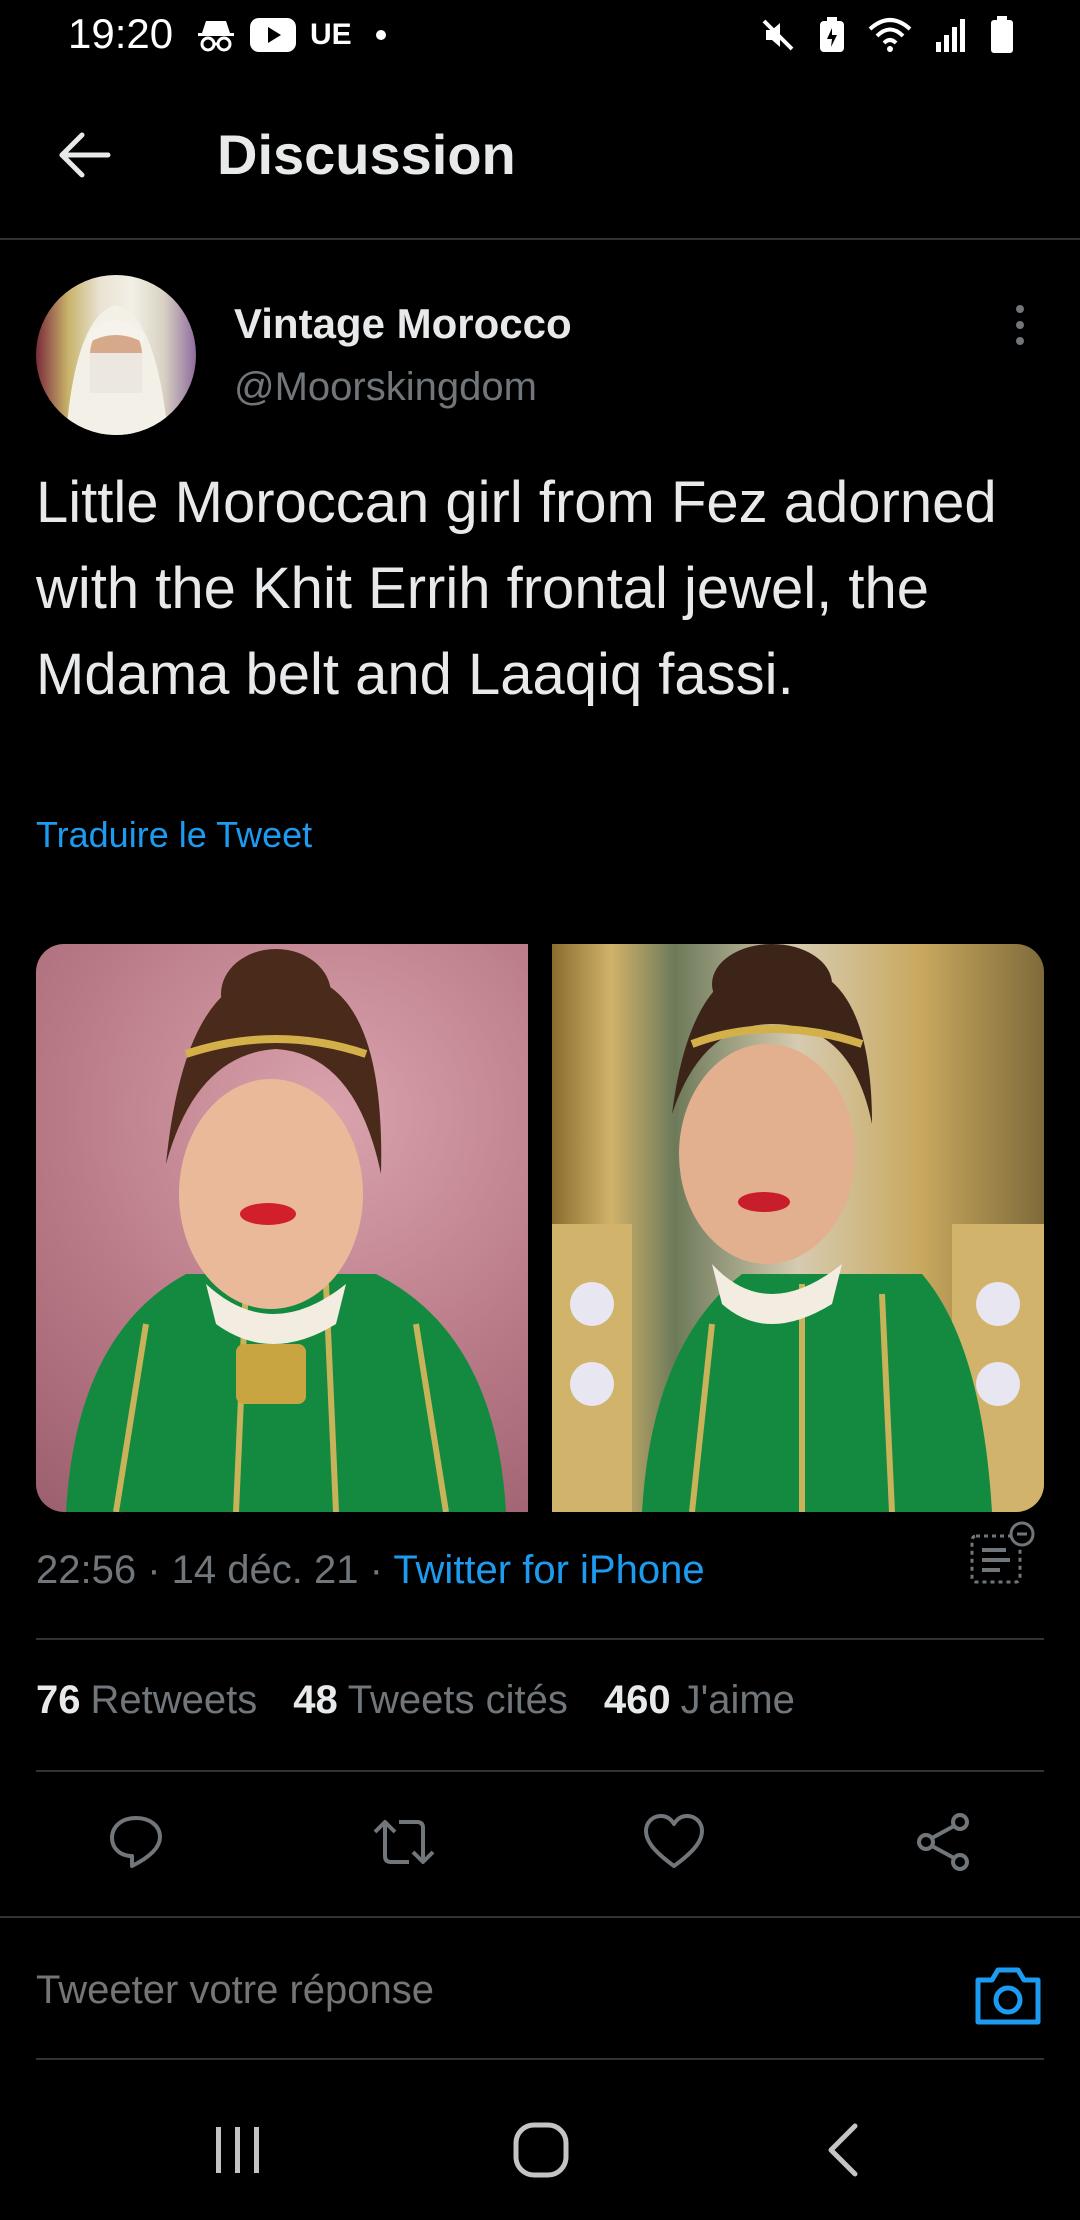  What do you see at coordinates (117, 370) in the screenshot?
I see `avatar-image` at bounding box center [117, 370].